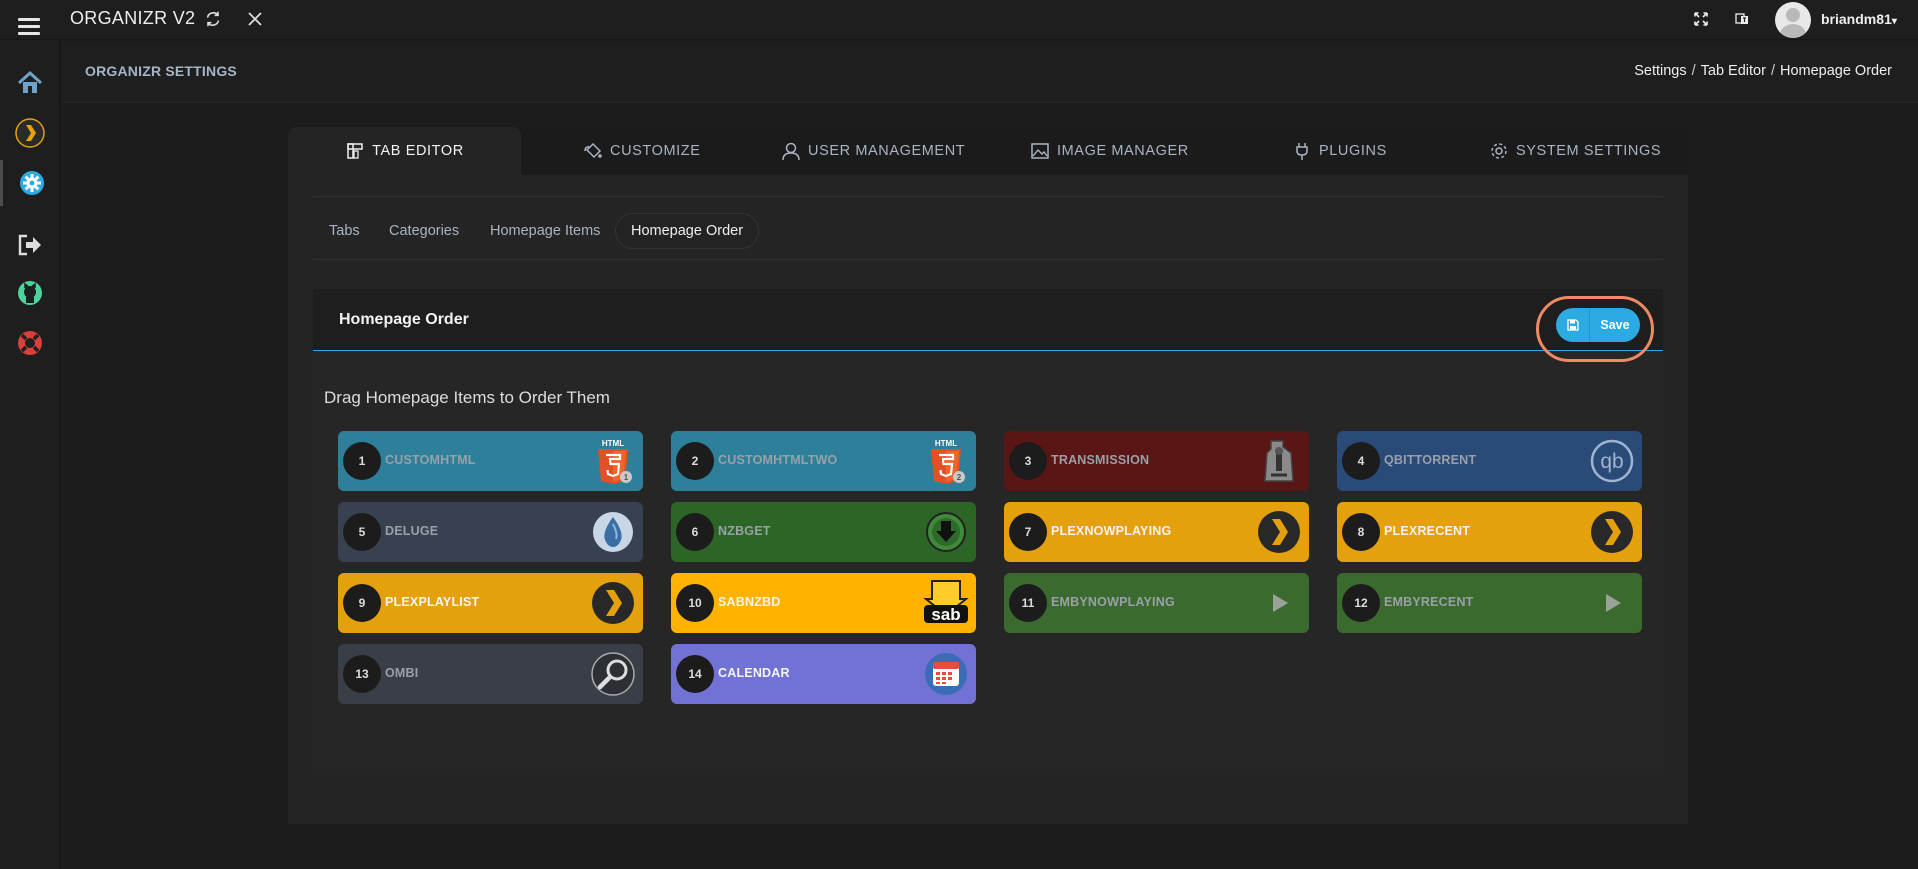 Image resolution: width=1918 pixels, height=869 pixels. I want to click on home-icon, so click(30, 81).